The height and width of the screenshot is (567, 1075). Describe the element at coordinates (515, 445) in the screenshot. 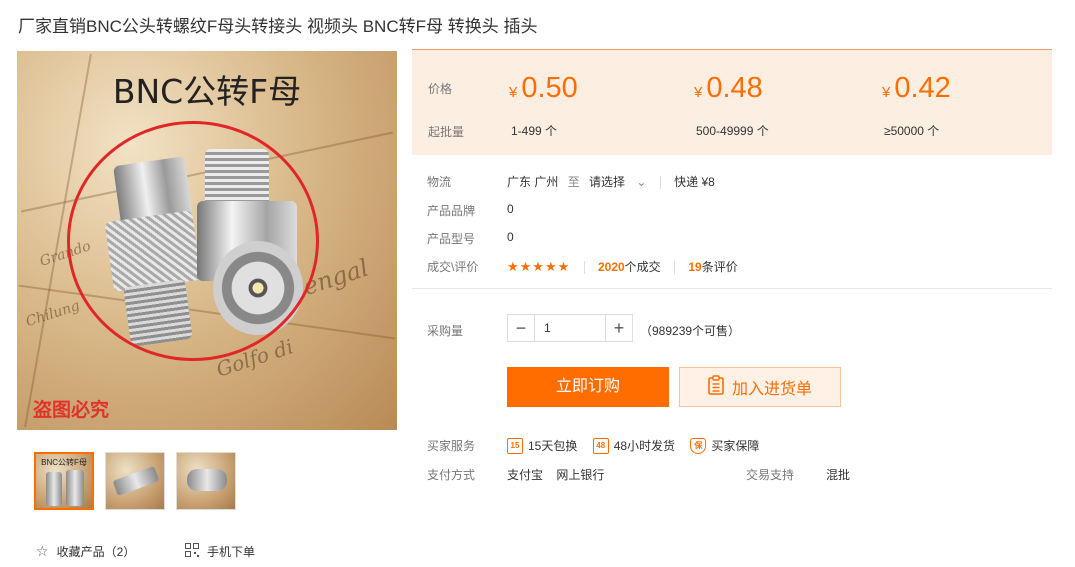

I see `exchange-15-icon: 15` at that location.